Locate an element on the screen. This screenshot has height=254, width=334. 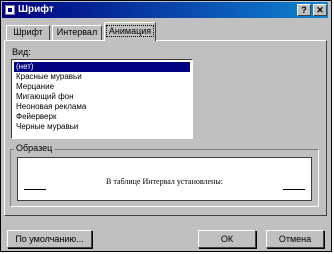
tab-label: Шрифт is located at coordinates (28, 32).